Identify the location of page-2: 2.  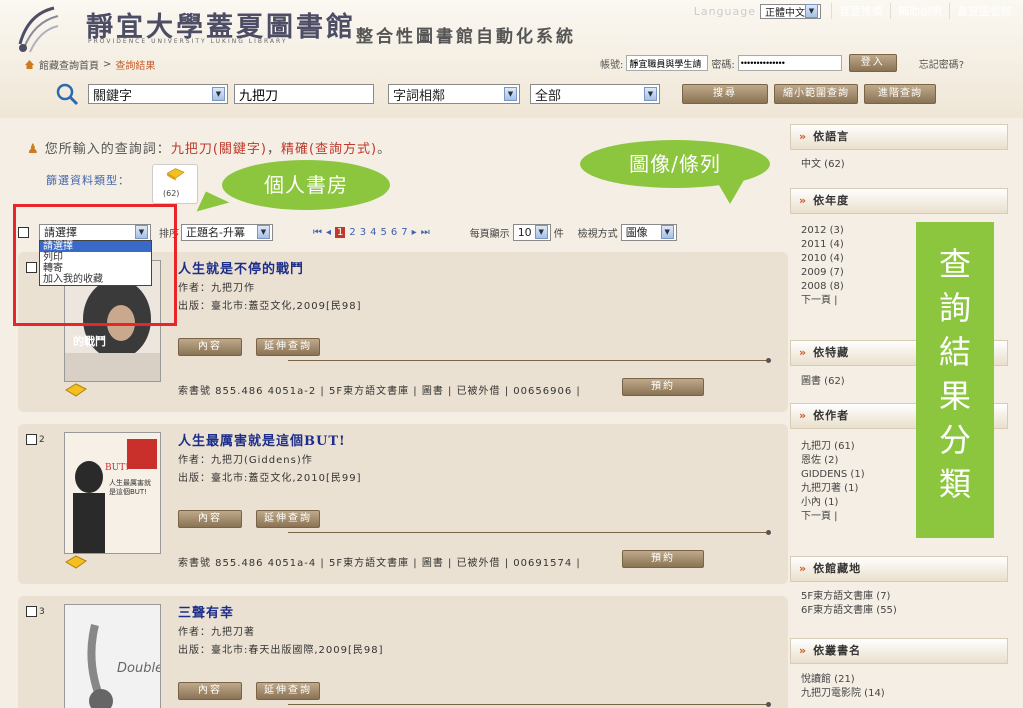
(352, 232).